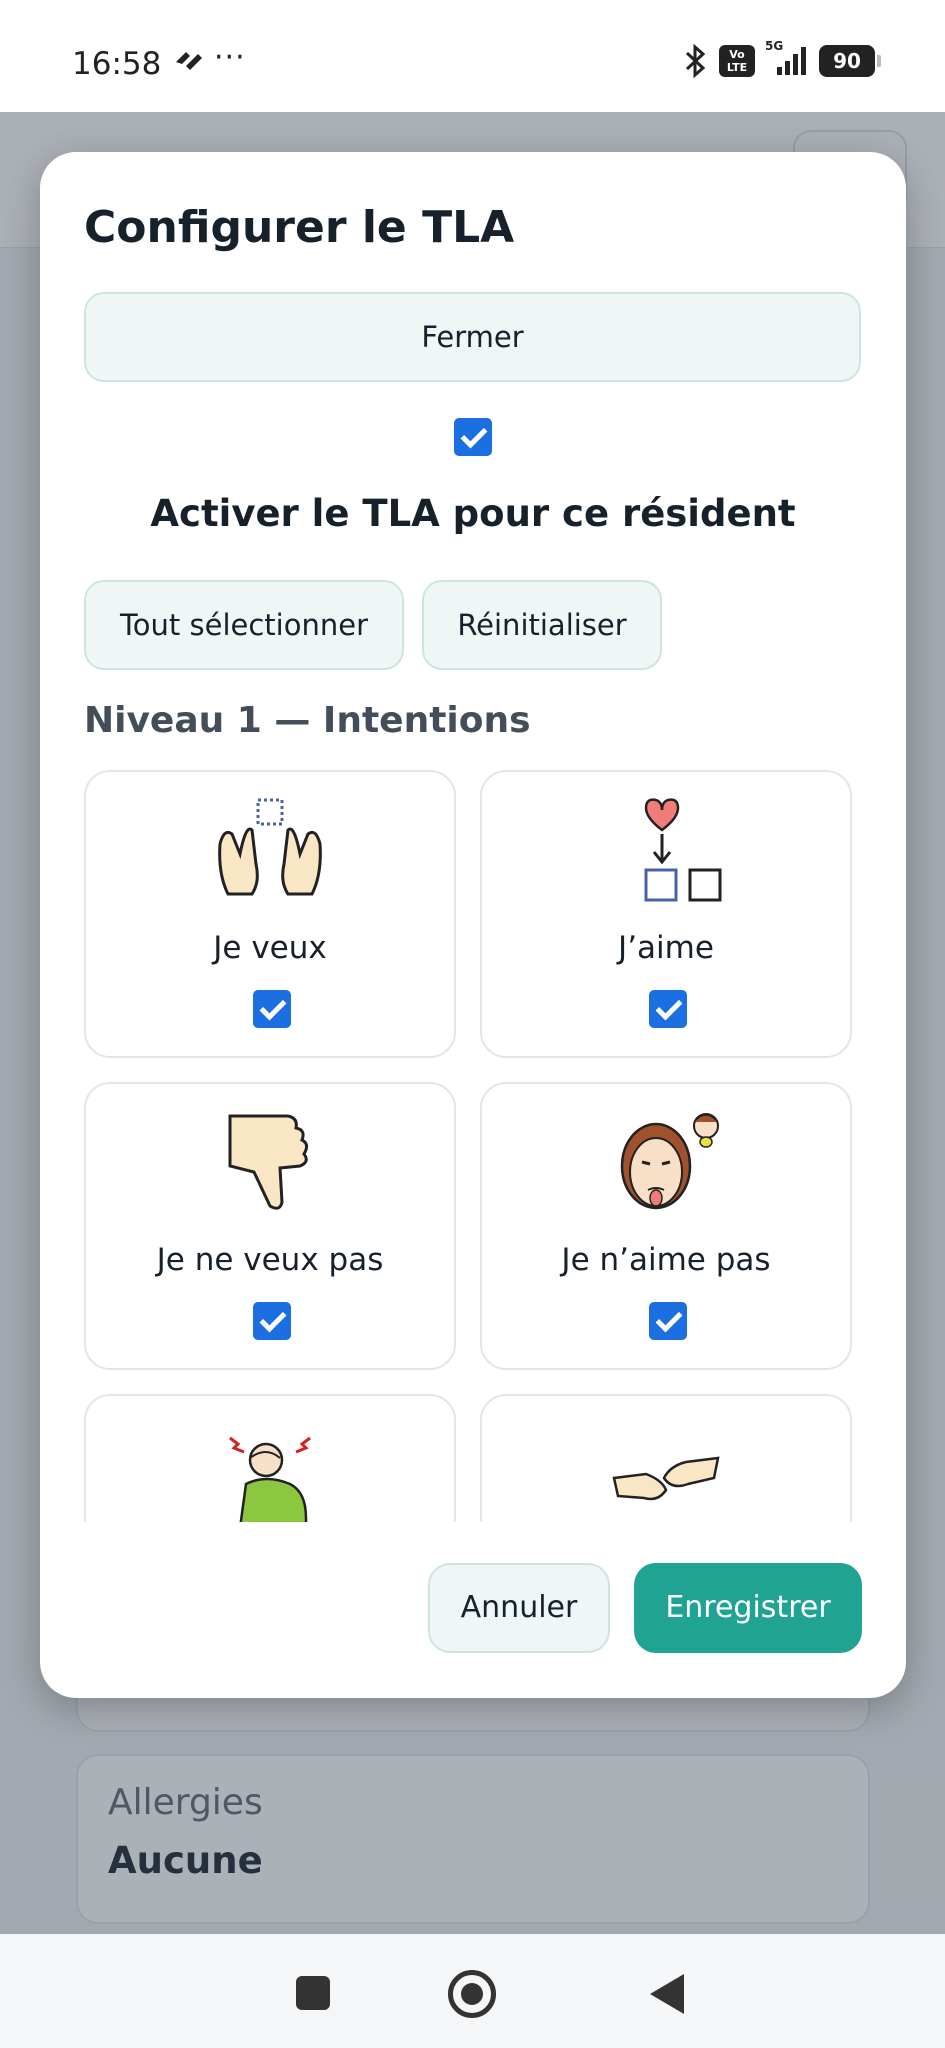 The width and height of the screenshot is (945, 2048). I want to click on status-icons: Vo LTE 5G 90, so click(782, 58).